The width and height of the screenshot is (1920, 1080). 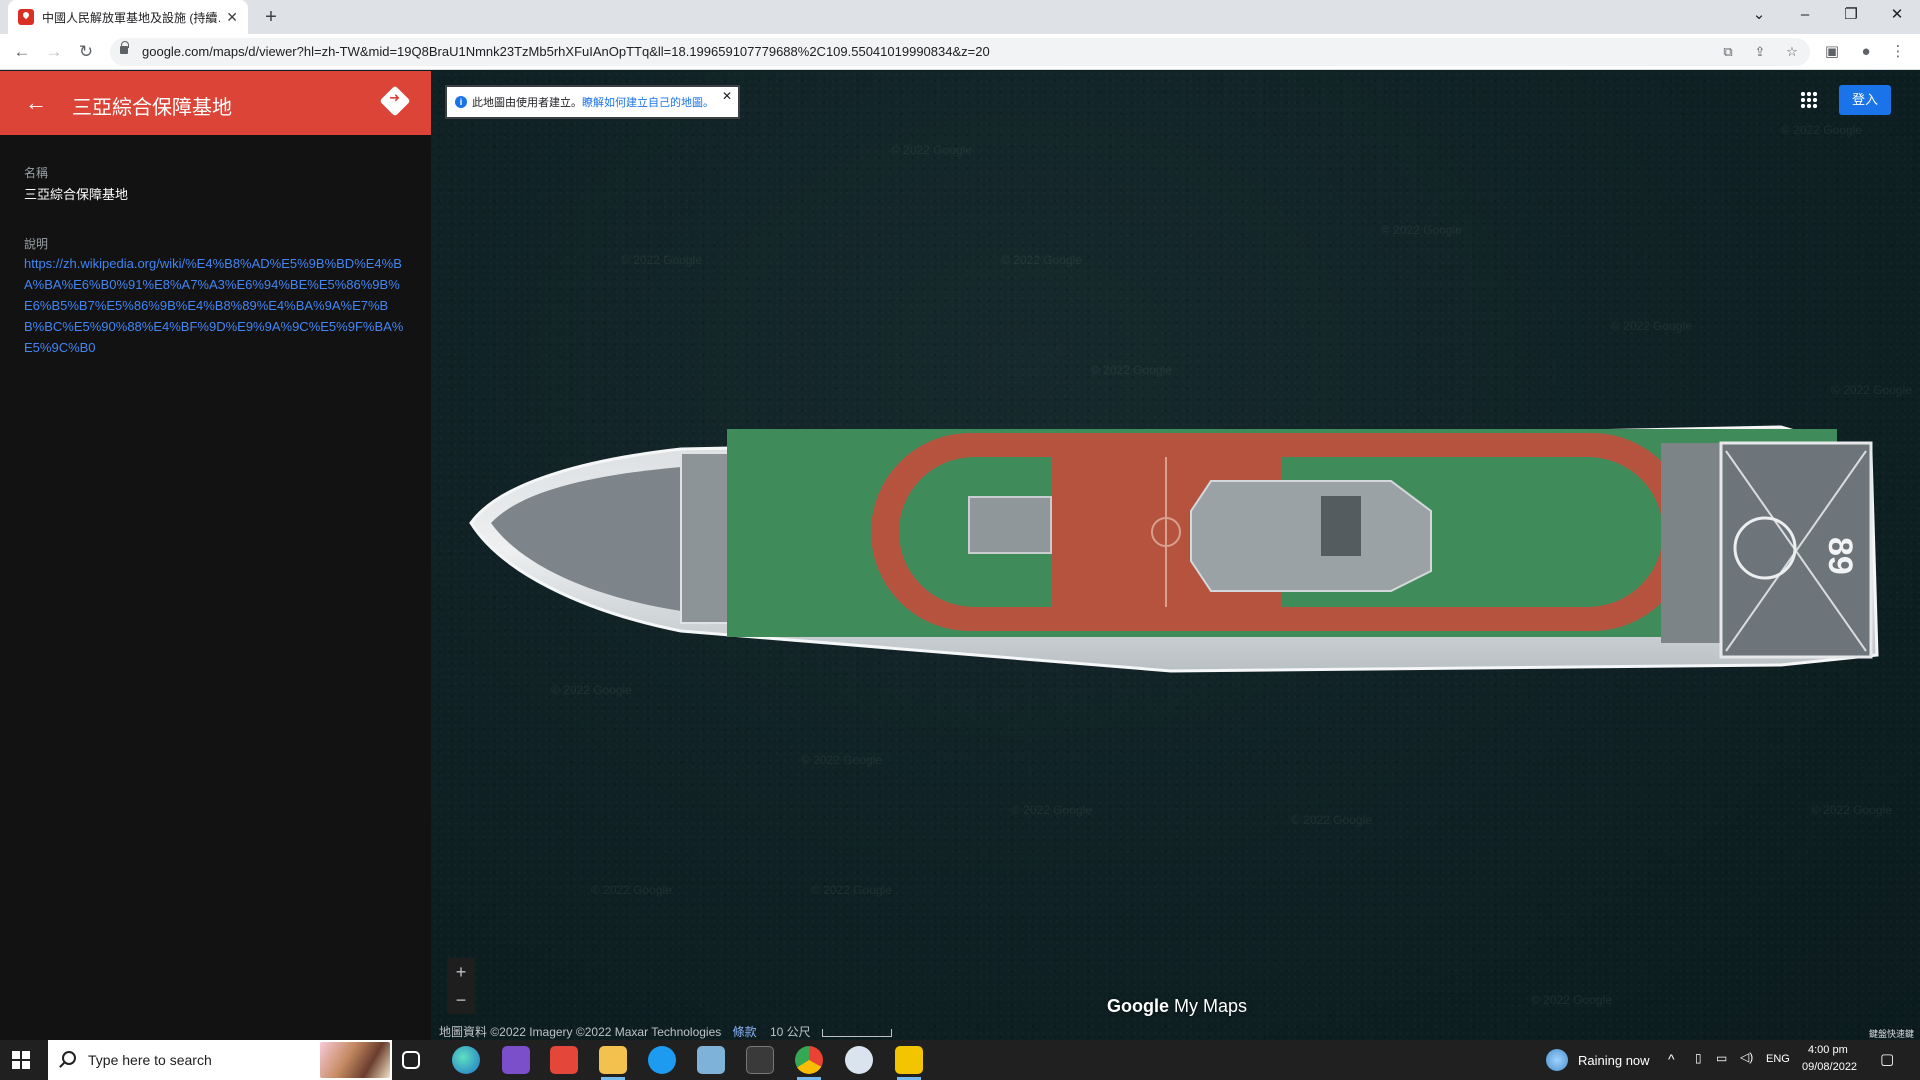 I want to click on usb-icon: ▯, so click(x=1698, y=1058).